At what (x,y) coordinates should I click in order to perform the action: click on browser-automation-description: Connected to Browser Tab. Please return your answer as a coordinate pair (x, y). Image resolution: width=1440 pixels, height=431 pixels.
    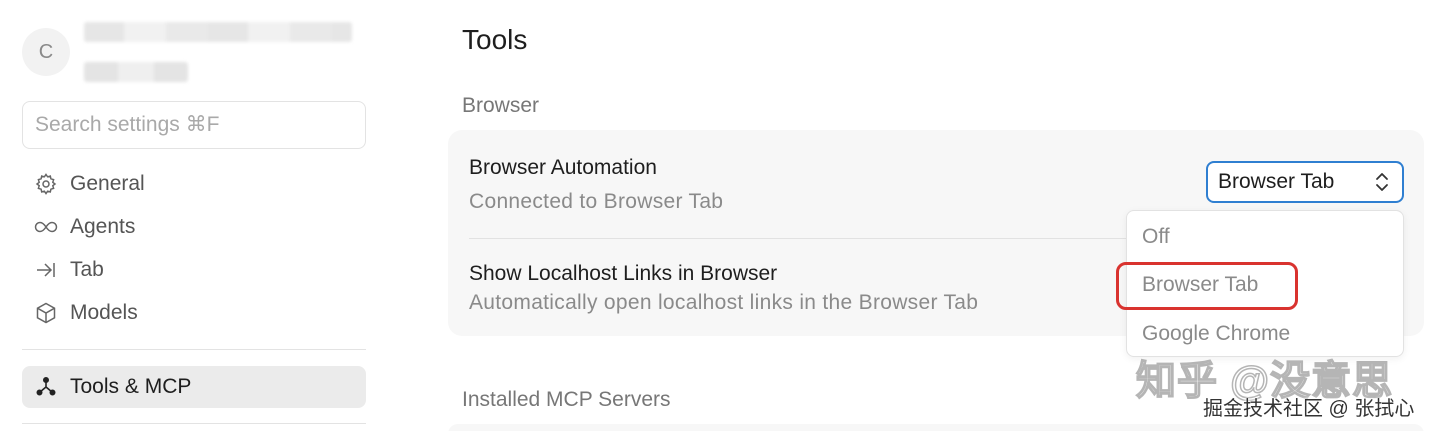
    Looking at the image, I should click on (596, 201).